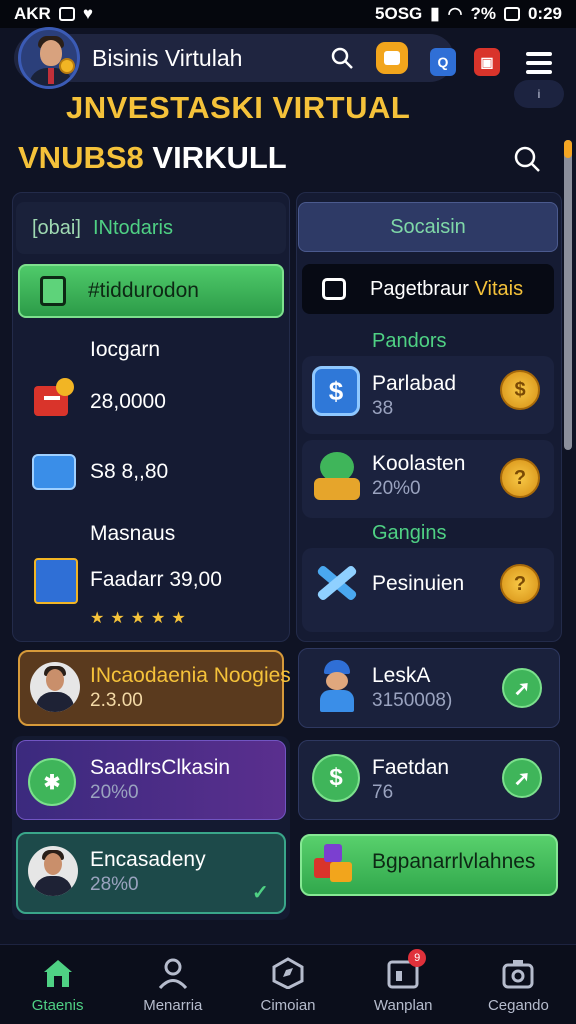 The width and height of the screenshot is (576, 1024). I want to click on rating-stars: ★★★★★, so click(141, 618).